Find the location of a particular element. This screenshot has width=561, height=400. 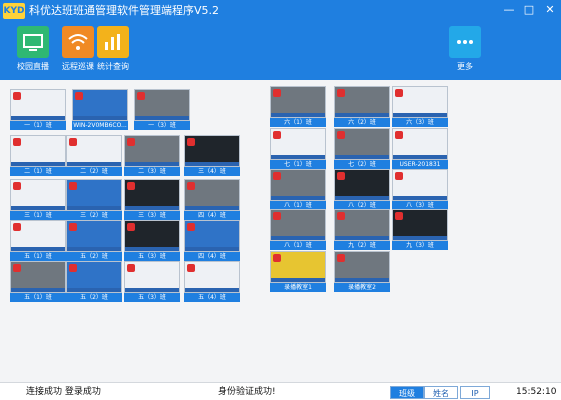

tab-name: 姓名 is located at coordinates (441, 392).